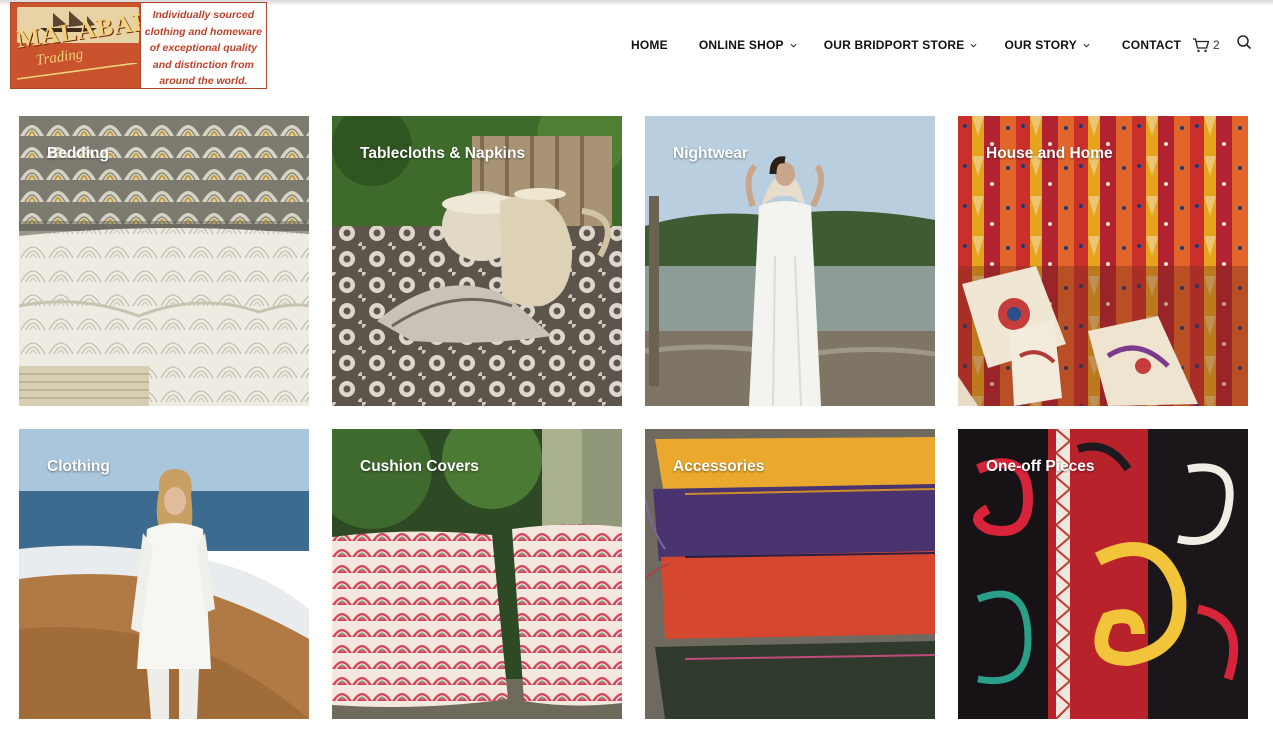 This screenshot has width=1273, height=738. I want to click on nav-online-shop: ONLINE SHOP, so click(748, 45).